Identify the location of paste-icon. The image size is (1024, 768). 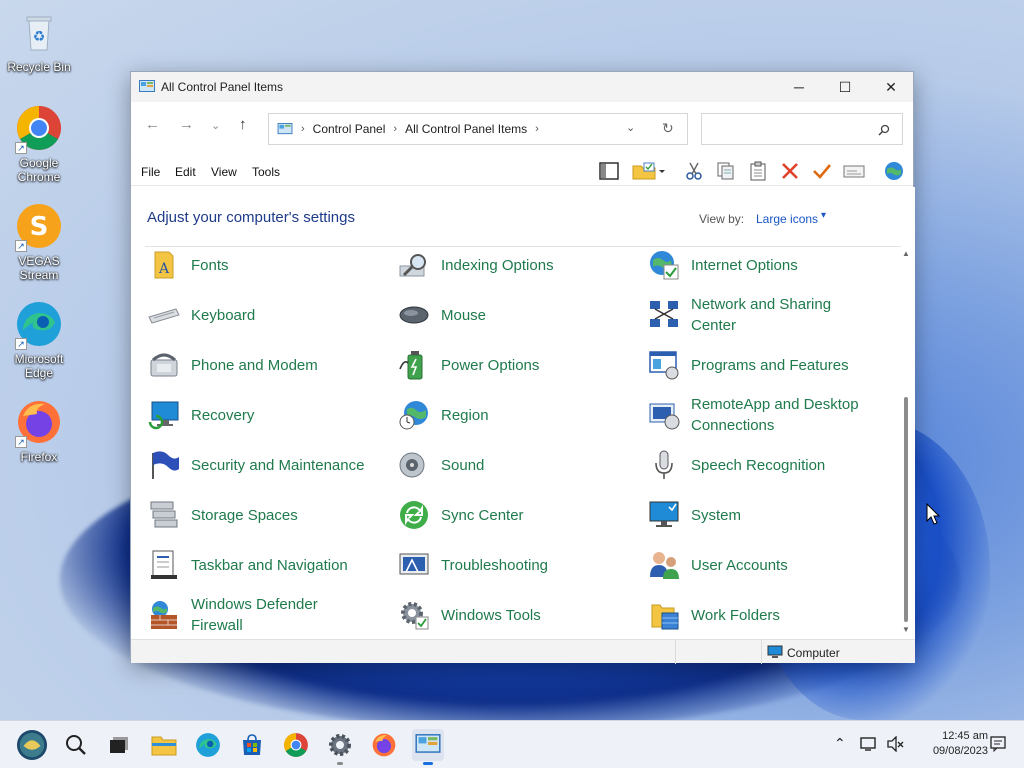
(758, 171).